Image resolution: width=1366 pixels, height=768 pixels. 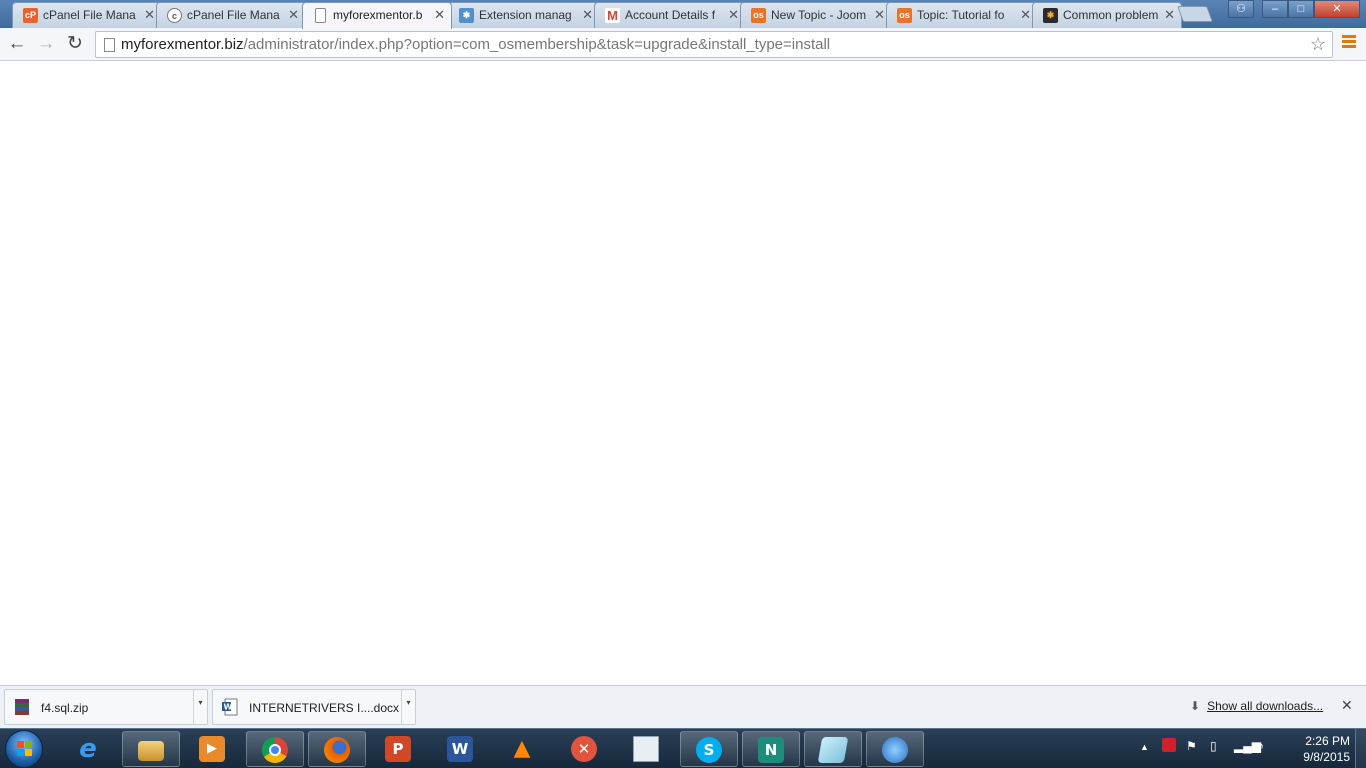 I want to click on internet-explorer-icon: e, so click(x=88, y=749).